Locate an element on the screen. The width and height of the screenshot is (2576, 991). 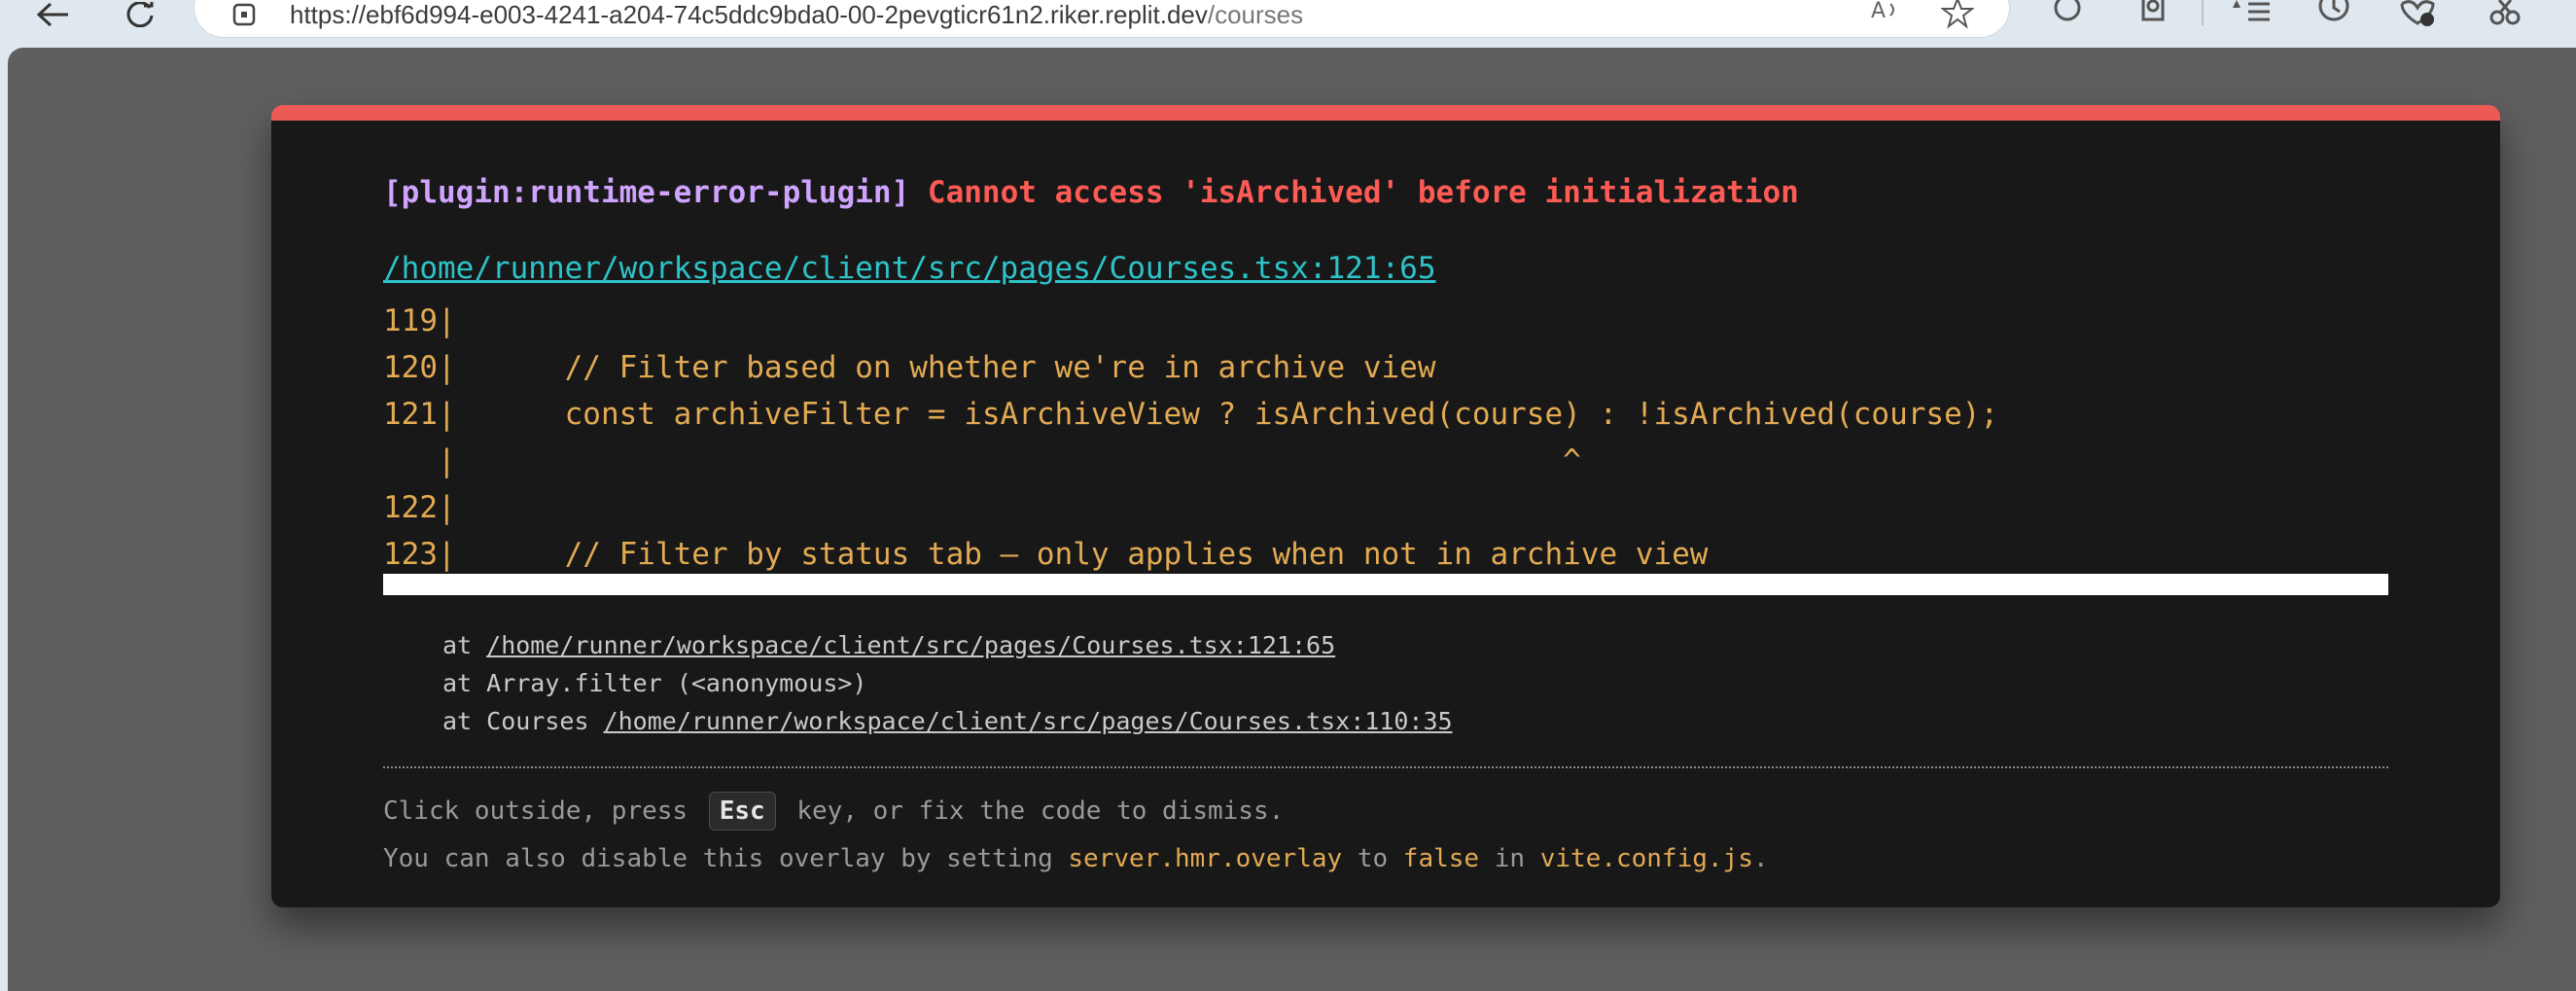
config-value: false is located at coordinates (1441, 858).